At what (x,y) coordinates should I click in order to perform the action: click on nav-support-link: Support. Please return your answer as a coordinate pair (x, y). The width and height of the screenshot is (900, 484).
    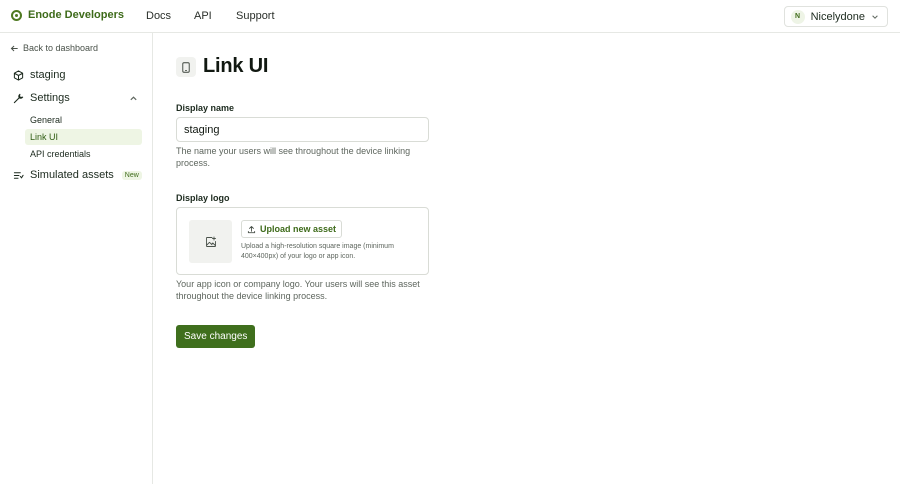
    Looking at the image, I should click on (255, 16).